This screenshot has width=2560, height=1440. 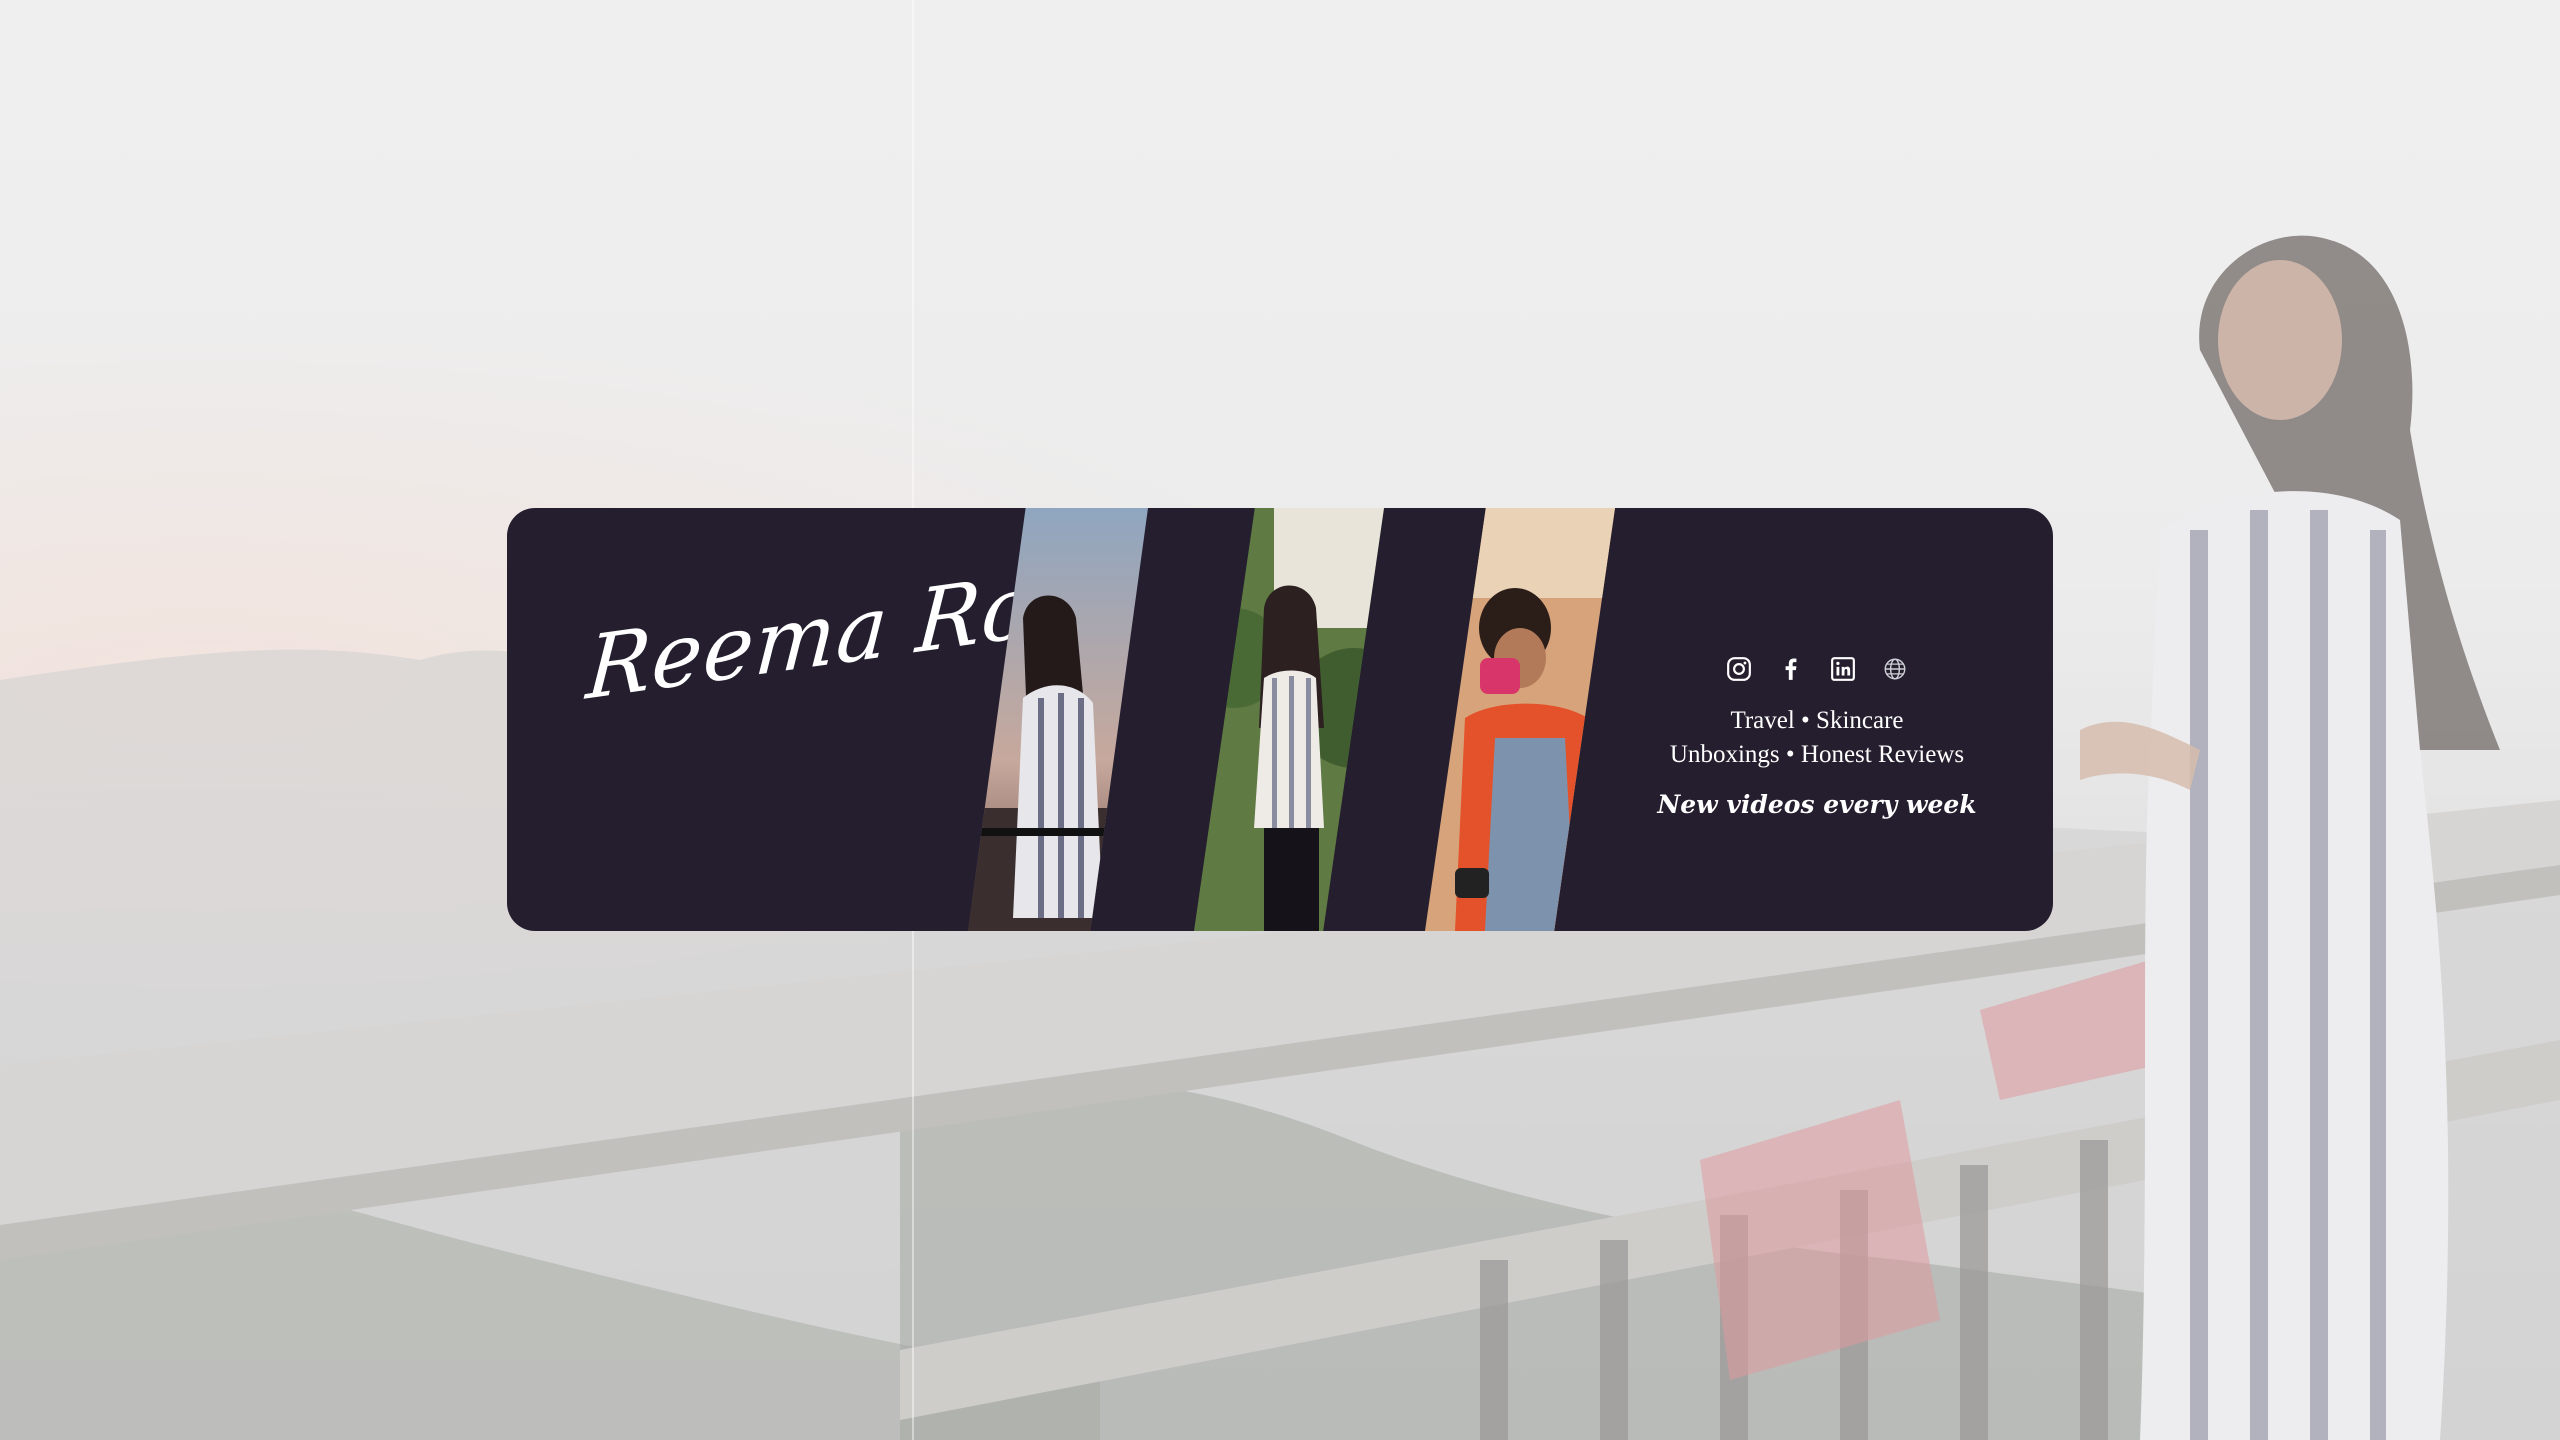 What do you see at coordinates (835, 634) in the screenshot?
I see `channel-name: Reema Roy` at bounding box center [835, 634].